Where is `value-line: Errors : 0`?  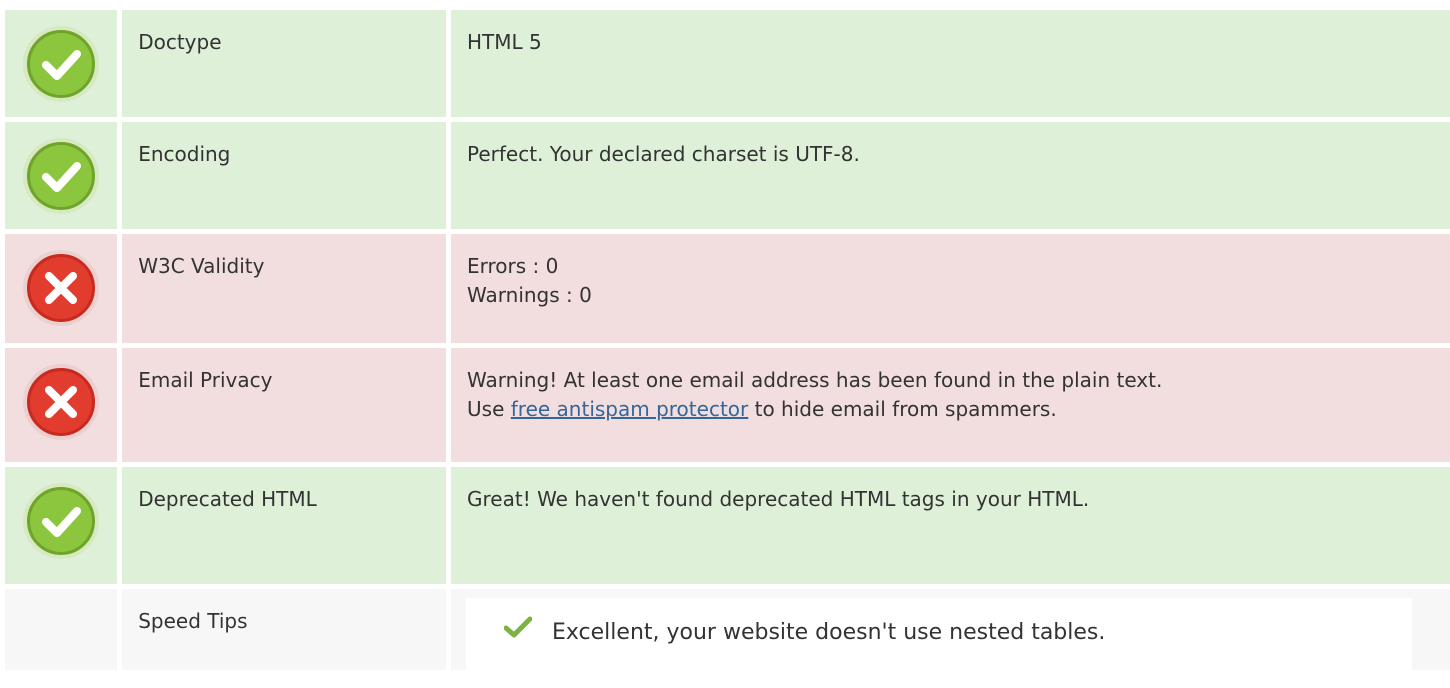
value-line: Errors : 0 is located at coordinates (513, 266).